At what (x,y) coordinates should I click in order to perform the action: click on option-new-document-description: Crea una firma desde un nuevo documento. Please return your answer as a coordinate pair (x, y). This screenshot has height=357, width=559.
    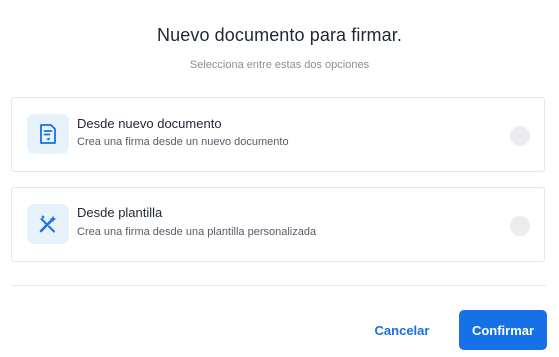
    Looking at the image, I should click on (183, 142).